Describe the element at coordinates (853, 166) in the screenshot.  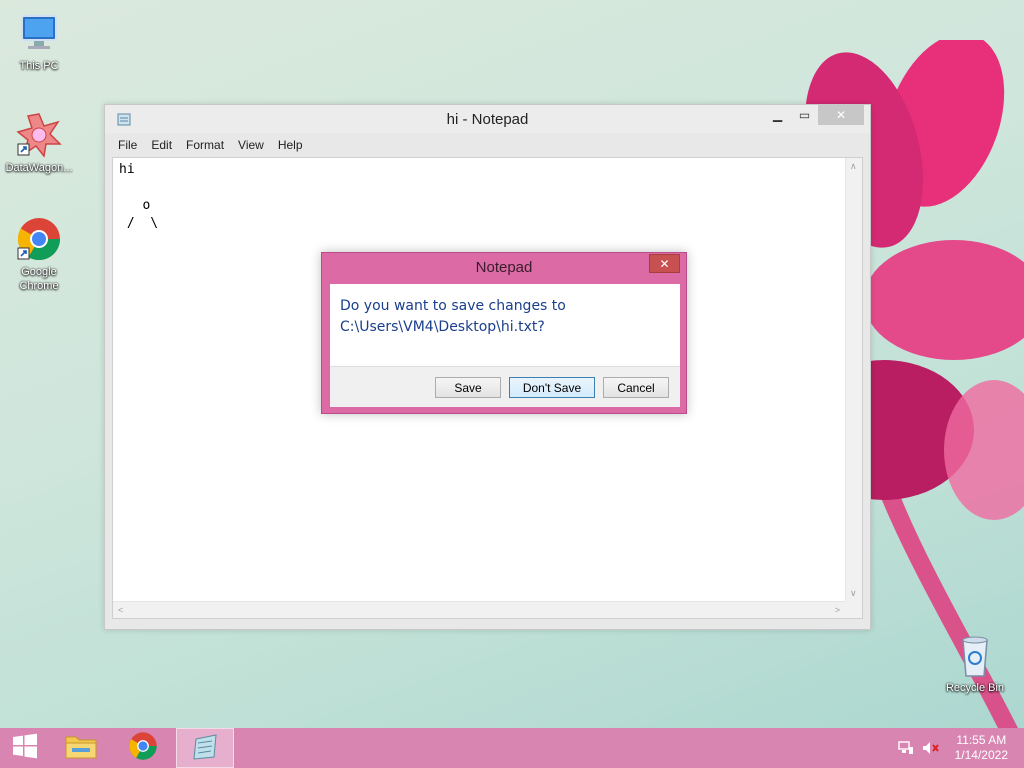
I see `scroll-up-icon: ∧` at that location.